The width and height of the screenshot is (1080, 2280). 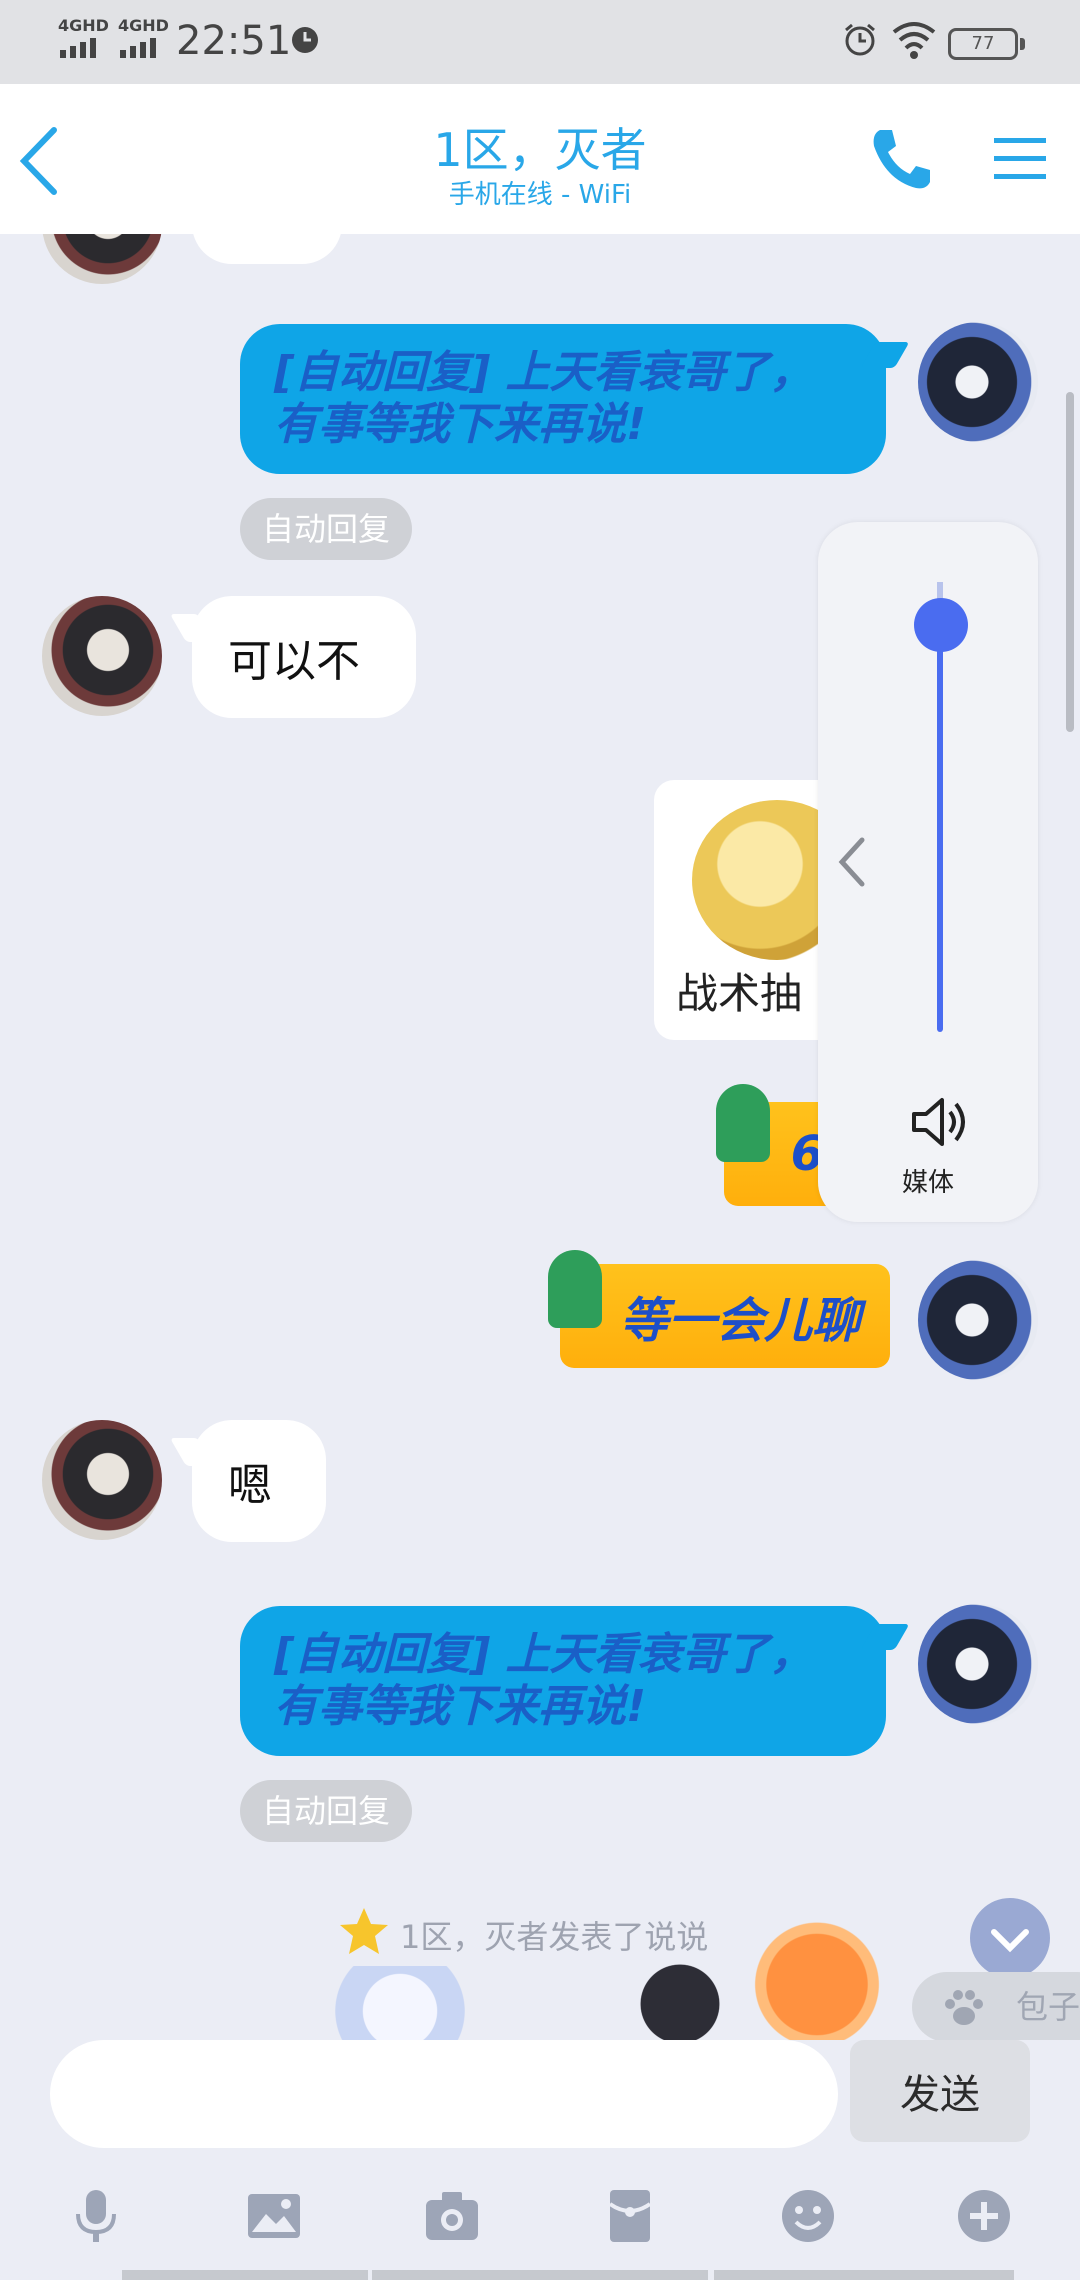 What do you see at coordinates (984, 2216) in the screenshot?
I see `plus-icon` at bounding box center [984, 2216].